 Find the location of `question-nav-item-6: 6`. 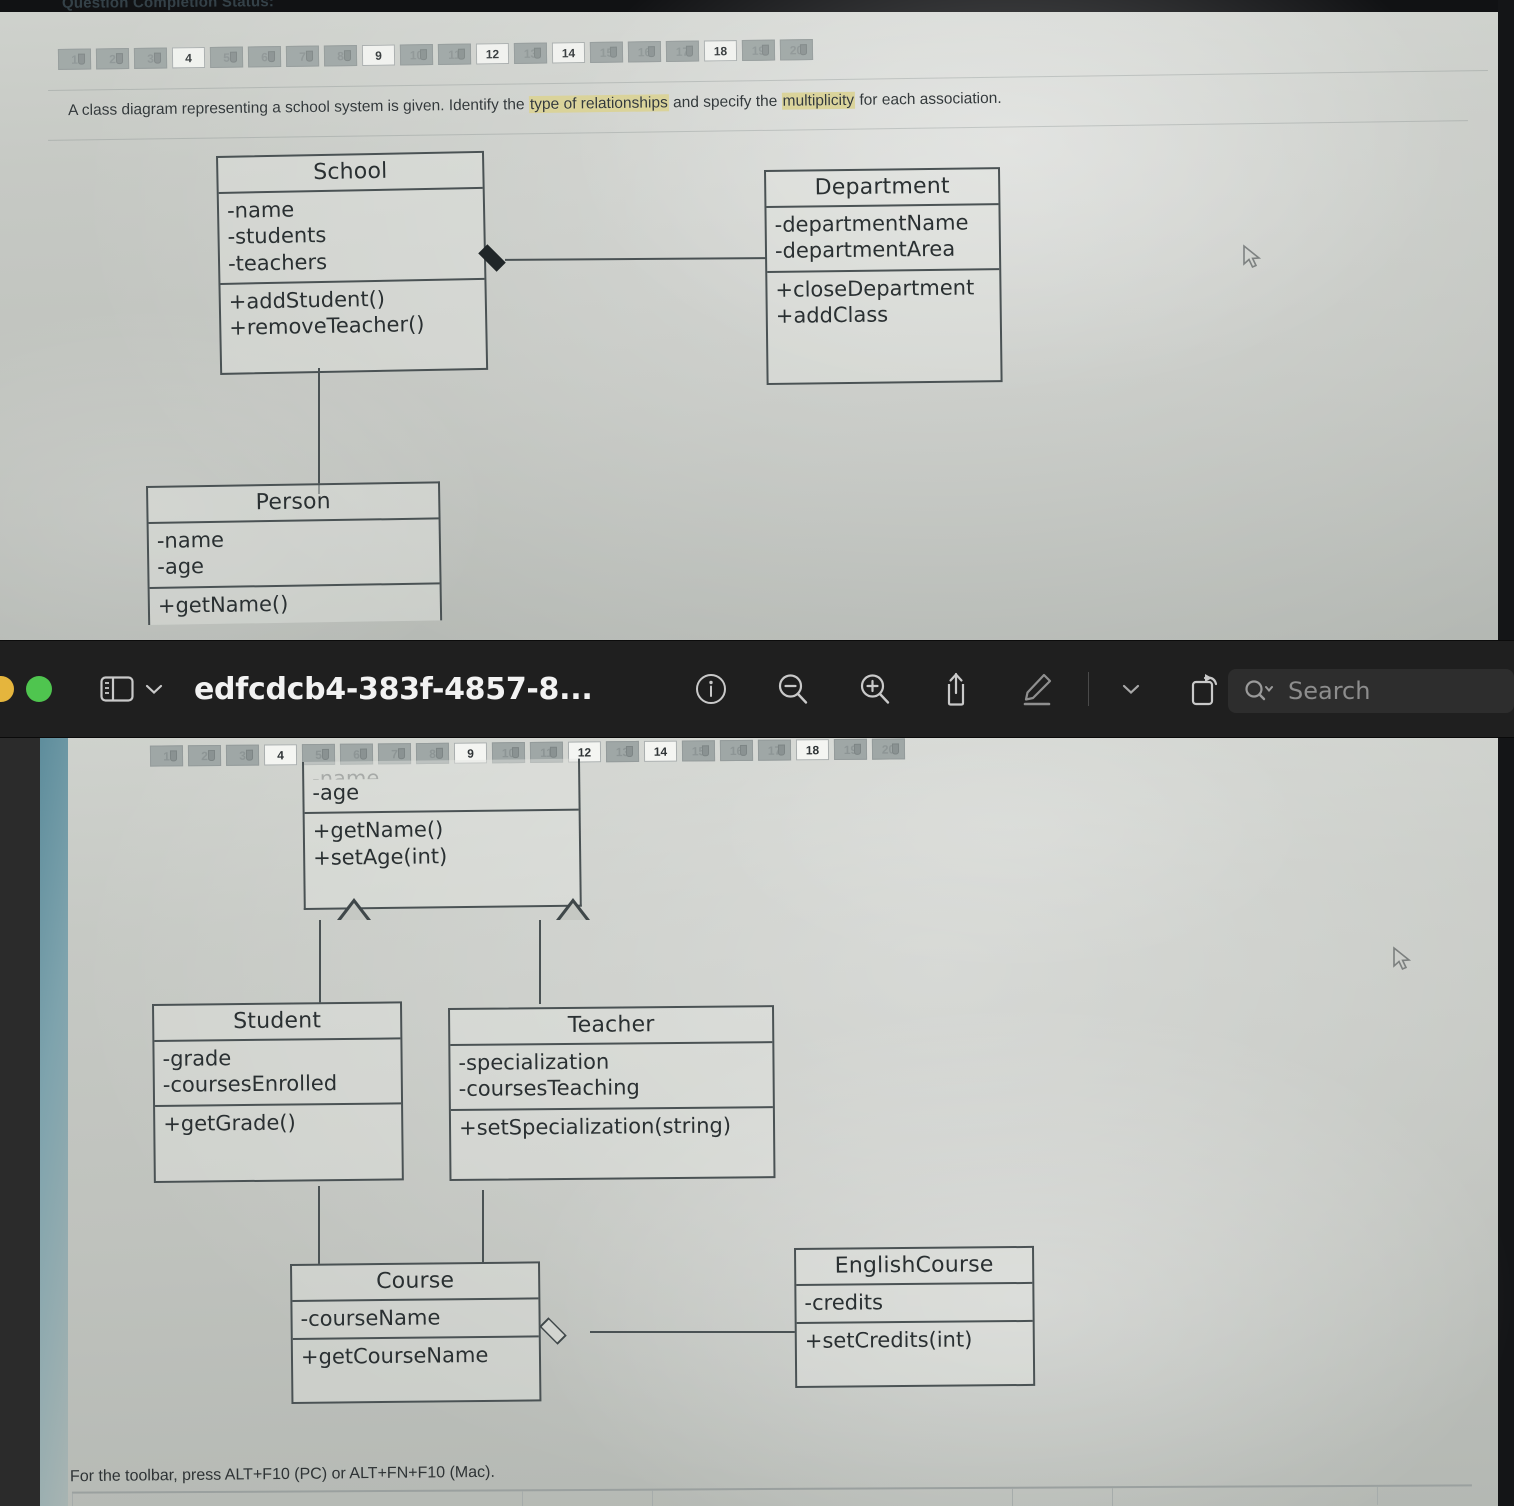

question-nav-item-6: 6 is located at coordinates (264, 57).